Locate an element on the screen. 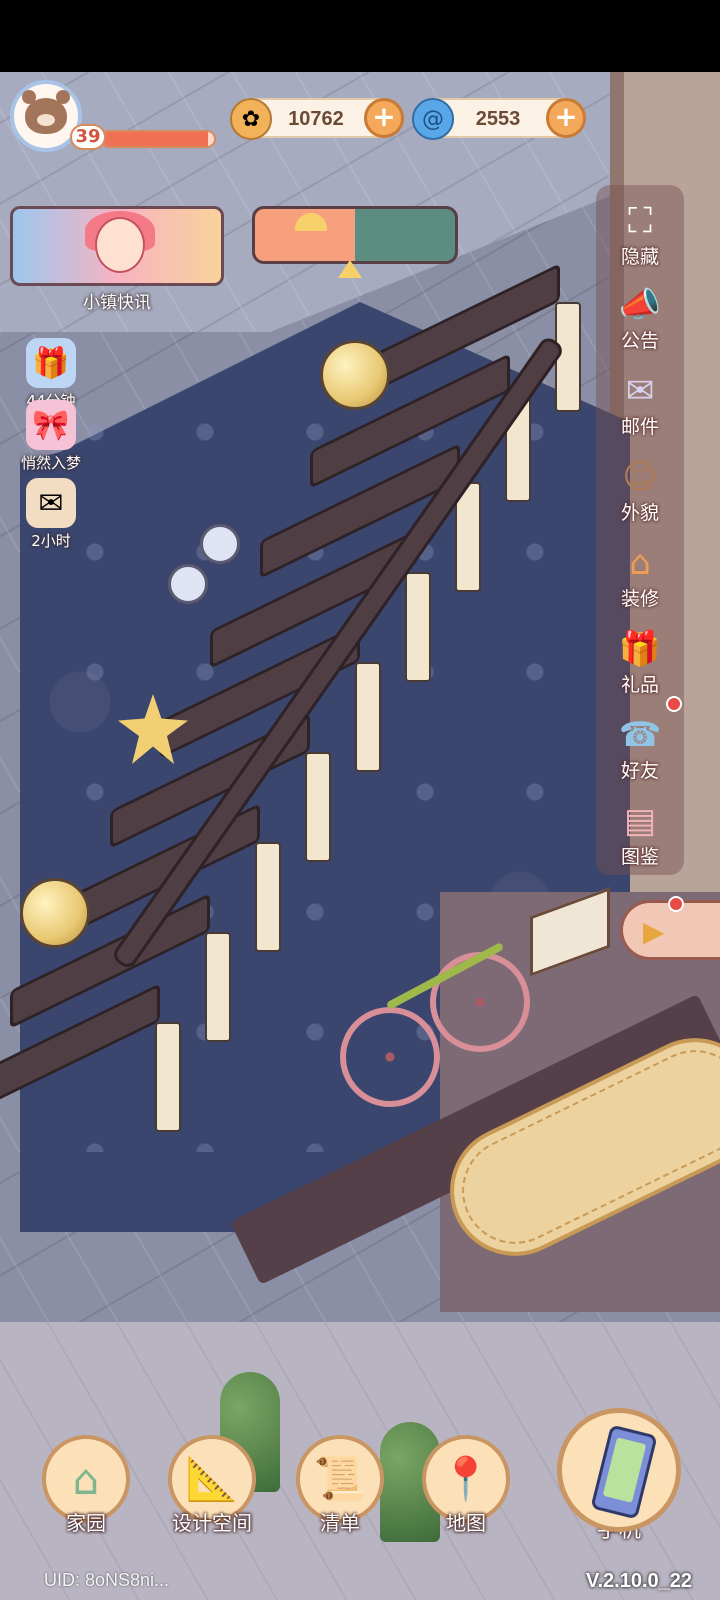 This screenshot has height=1600, width=720. megaphone-icon: 📣 is located at coordinates (640, 305).